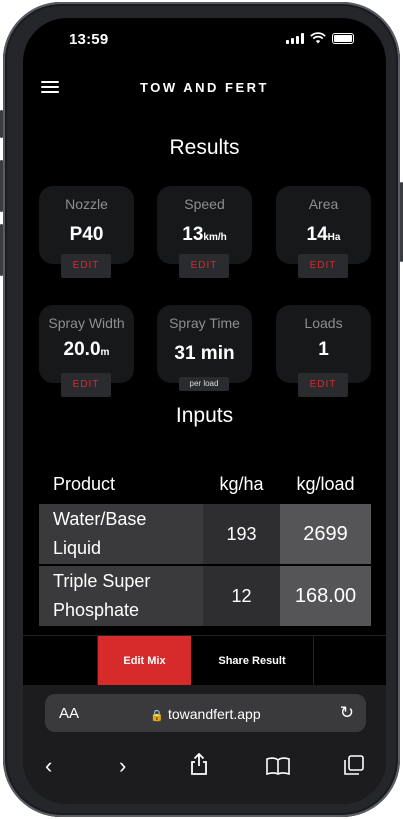 This screenshot has width=403, height=819. I want to click on nozzle-label: Nozzle, so click(86, 204).